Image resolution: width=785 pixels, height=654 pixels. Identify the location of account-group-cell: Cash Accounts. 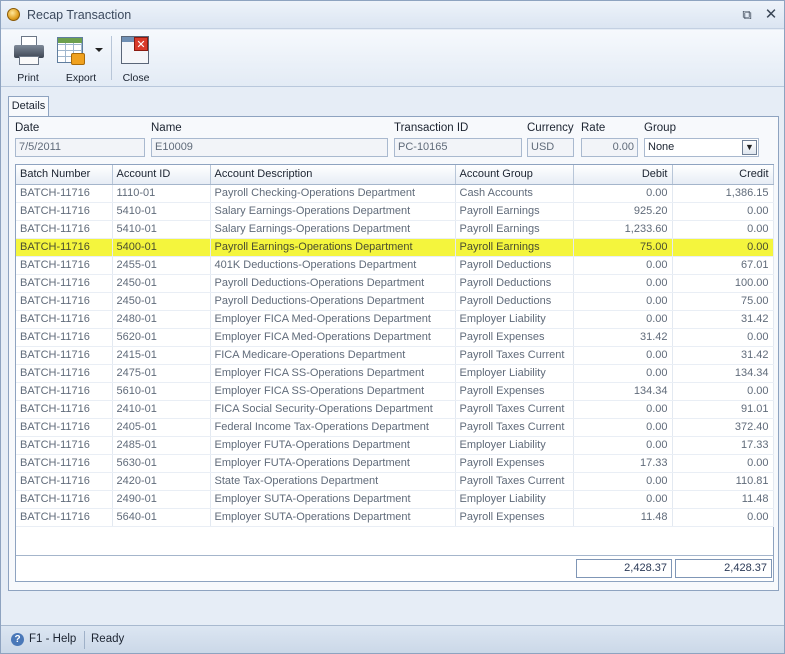
(514, 193).